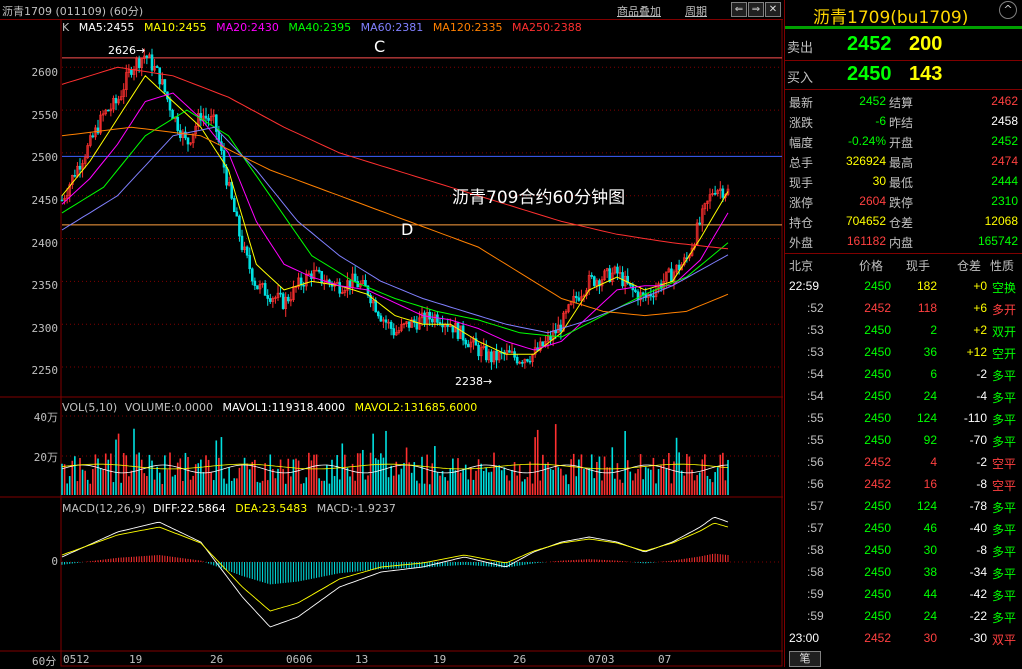 This screenshot has width=1022, height=669. I want to click on period-link: 周期, so click(696, 11).